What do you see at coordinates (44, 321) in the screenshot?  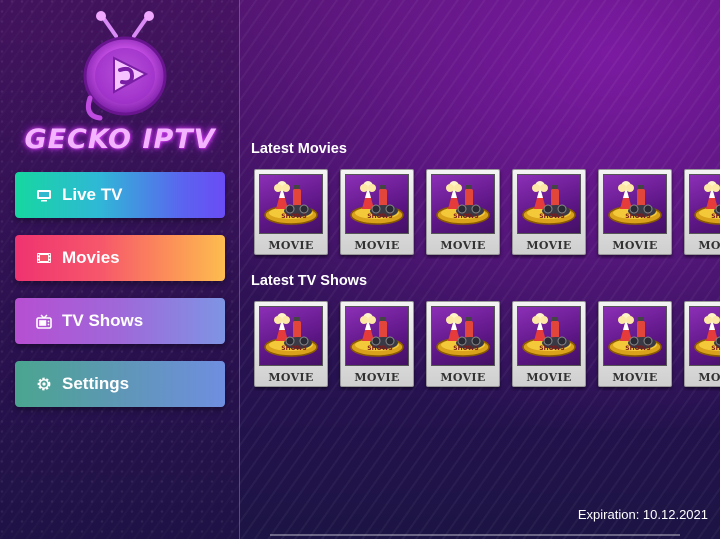 I see `retro-tv-icon` at bounding box center [44, 321].